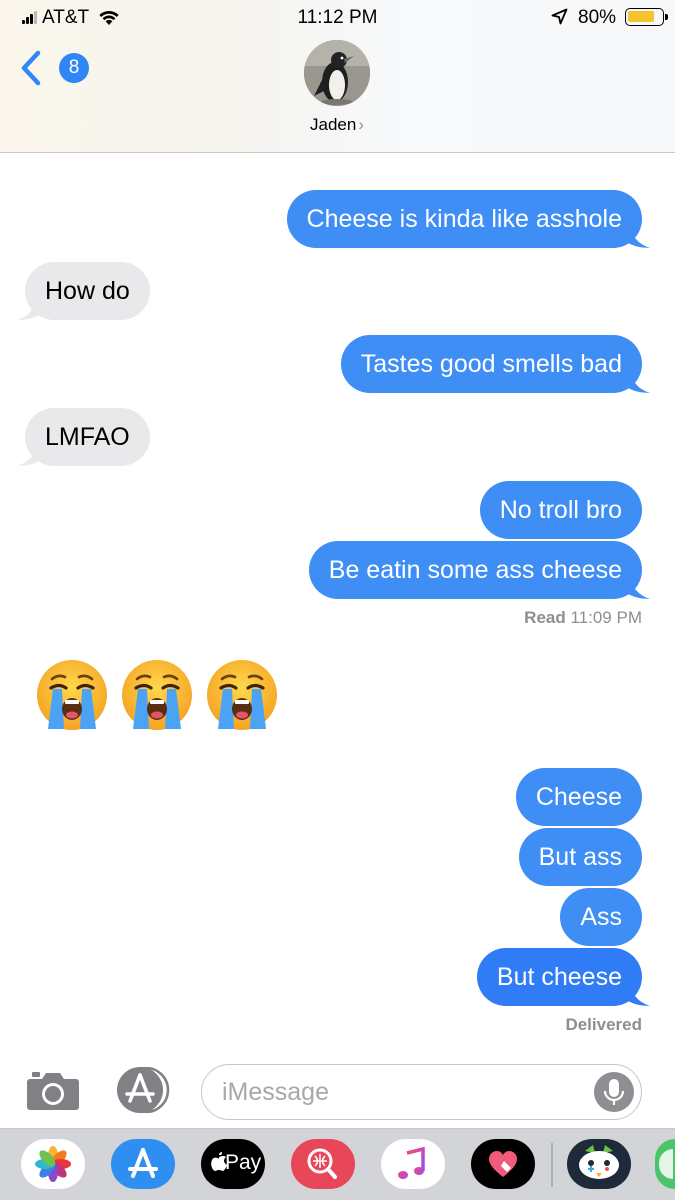  I want to click on battery-level, so click(641, 16).